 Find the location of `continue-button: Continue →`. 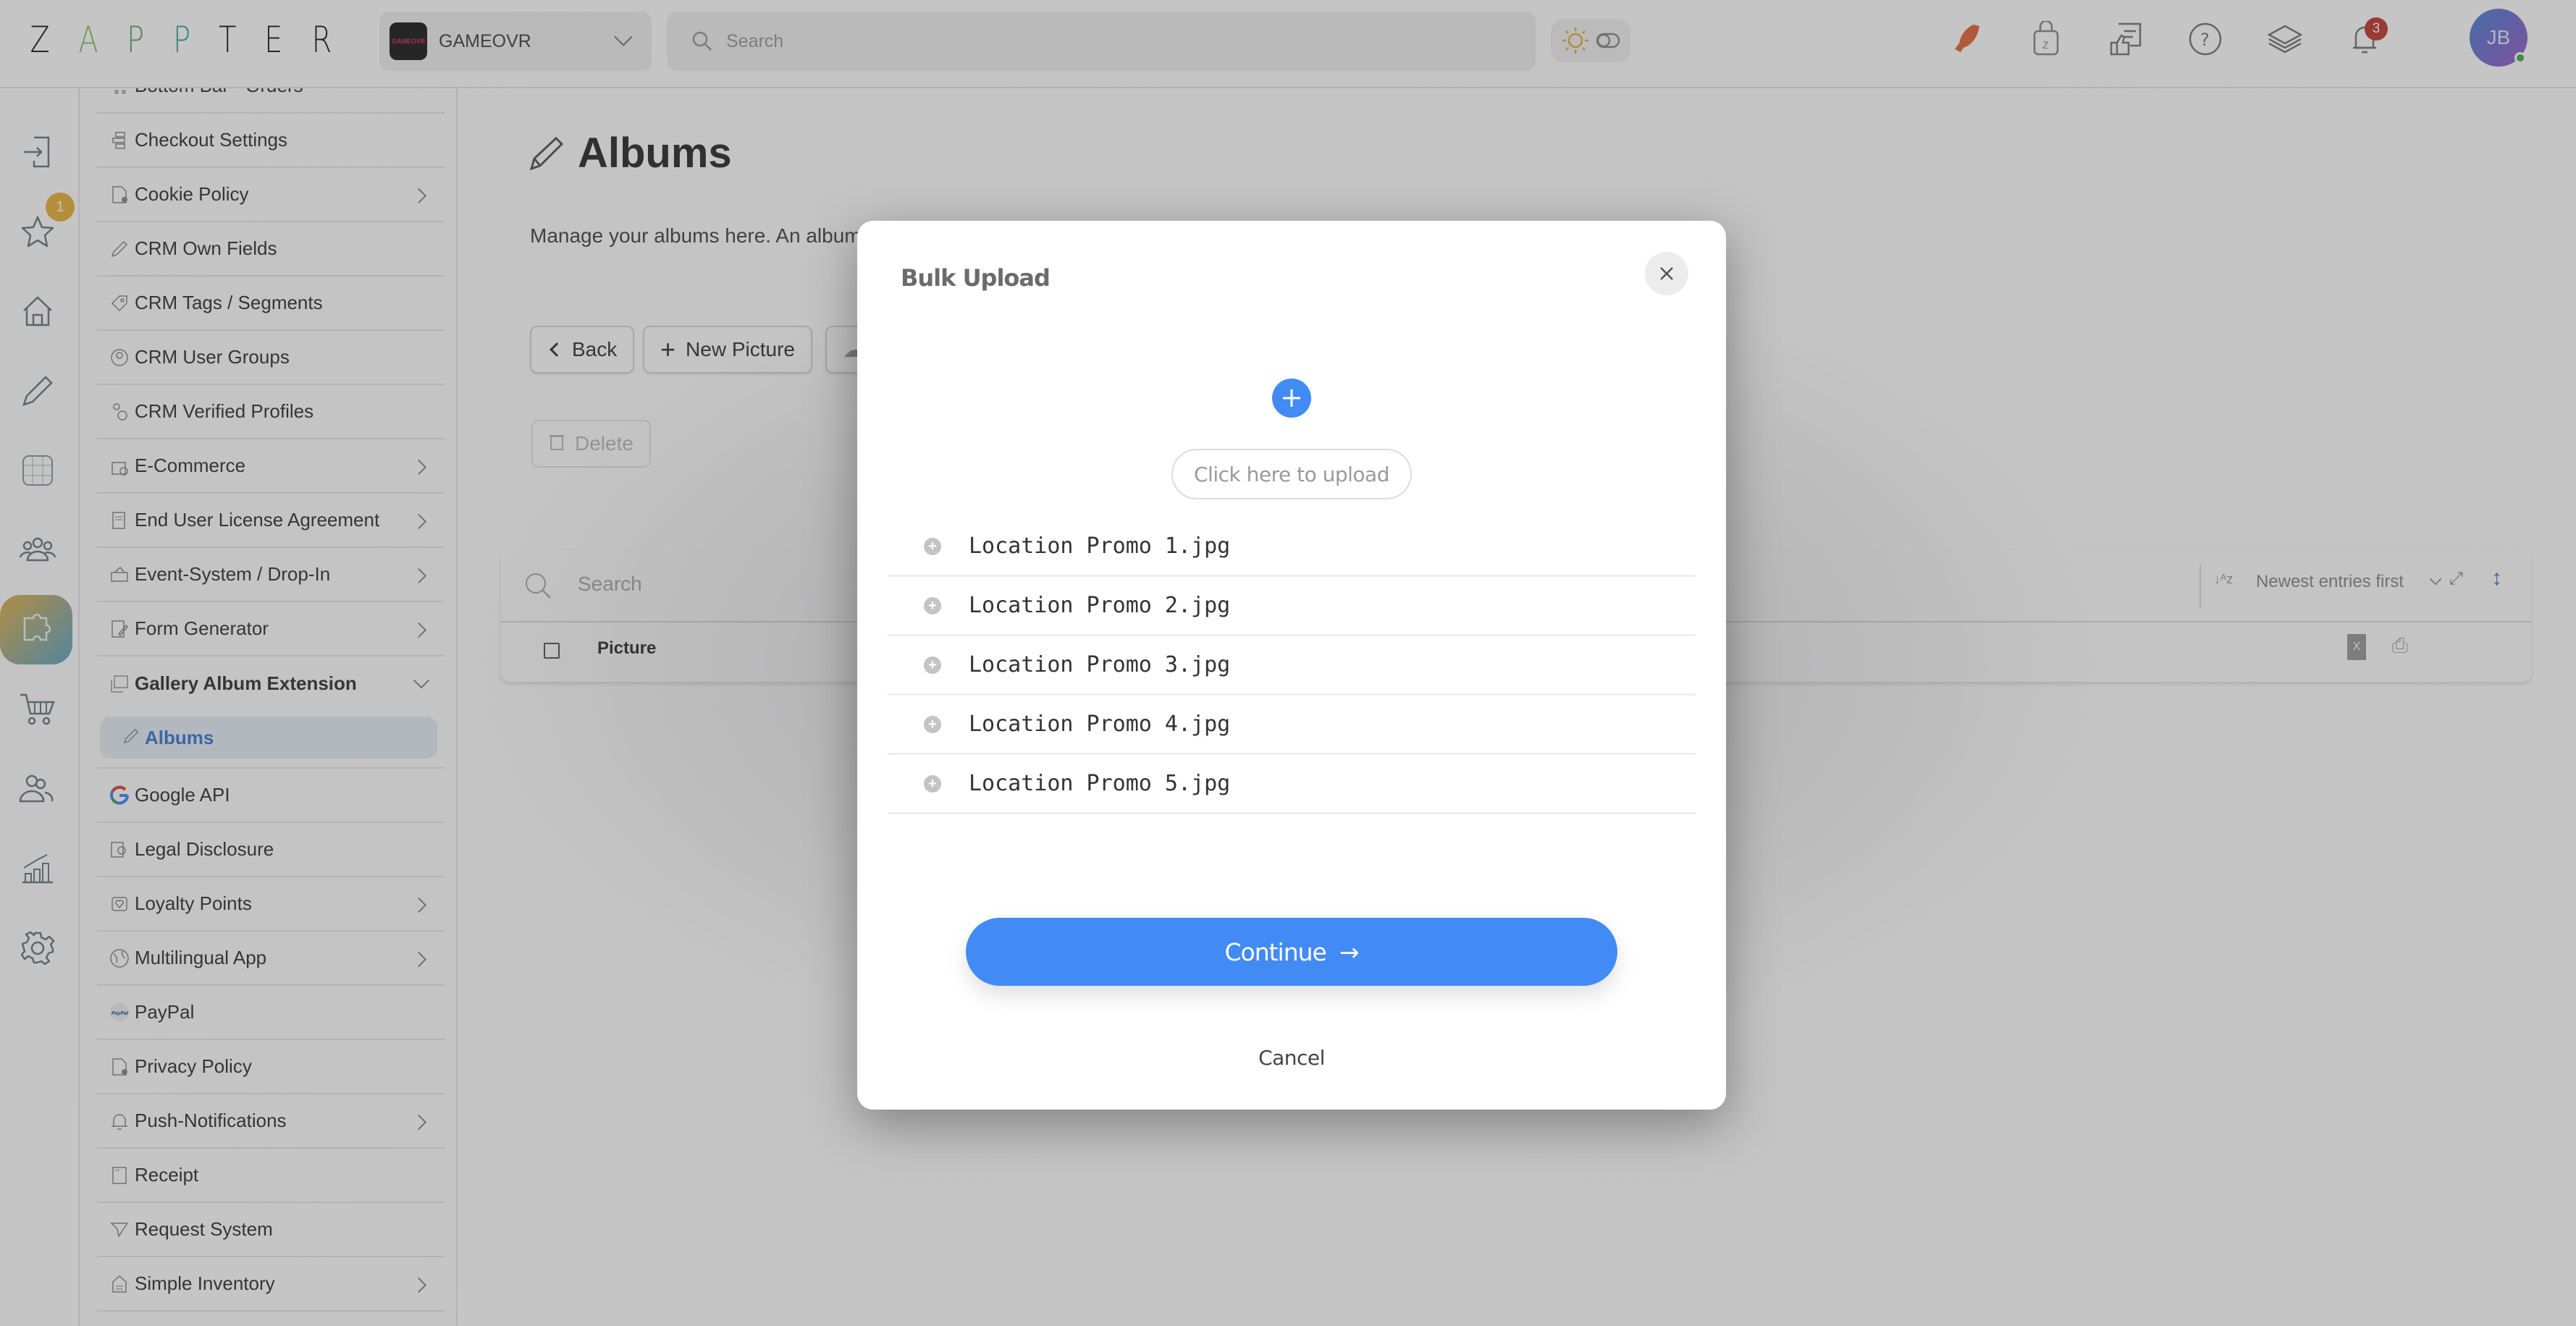

continue-button: Continue → is located at coordinates (1291, 952).